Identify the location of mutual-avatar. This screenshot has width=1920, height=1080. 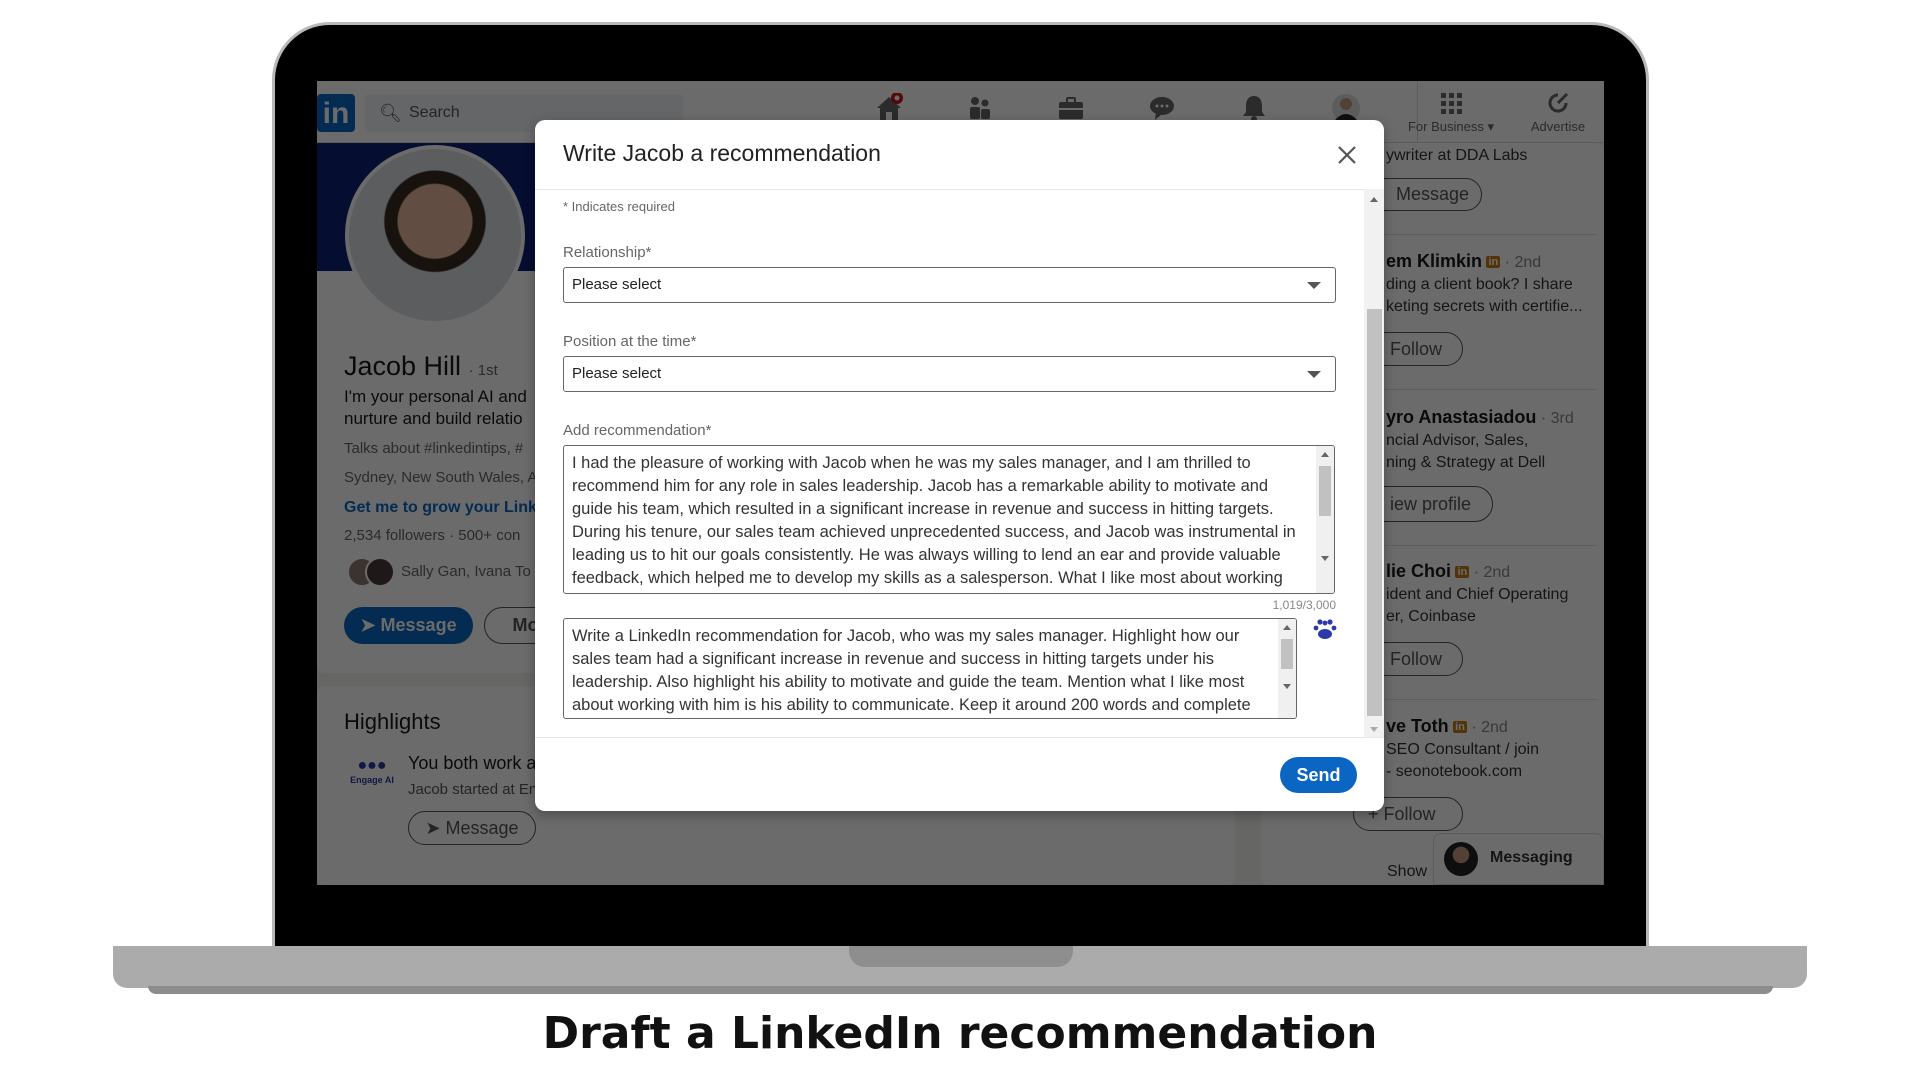
(380, 572).